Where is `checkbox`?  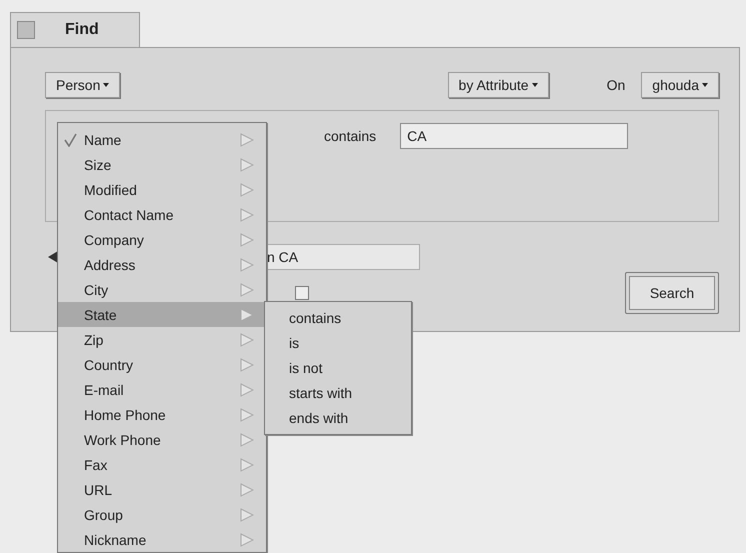
checkbox is located at coordinates (302, 293).